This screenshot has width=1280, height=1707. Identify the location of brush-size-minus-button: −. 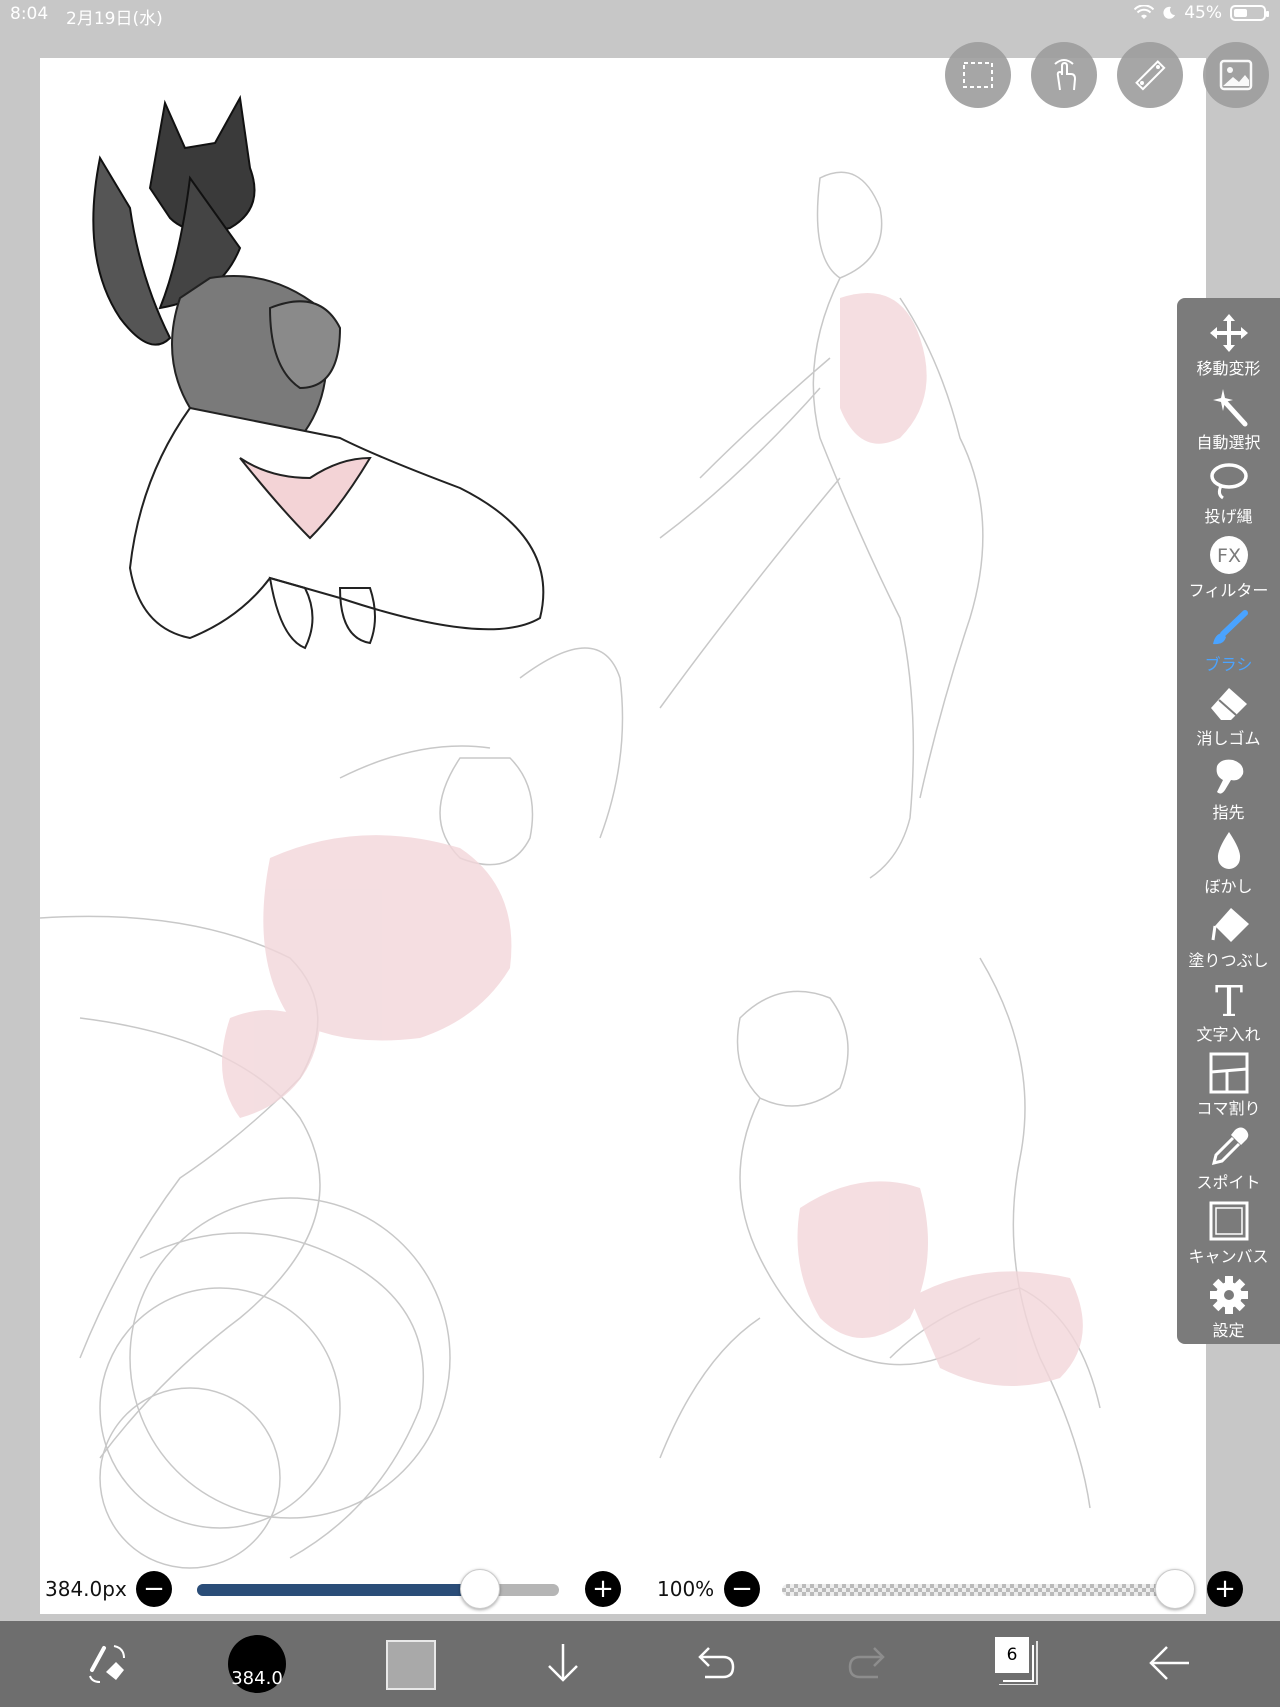
(154, 1589).